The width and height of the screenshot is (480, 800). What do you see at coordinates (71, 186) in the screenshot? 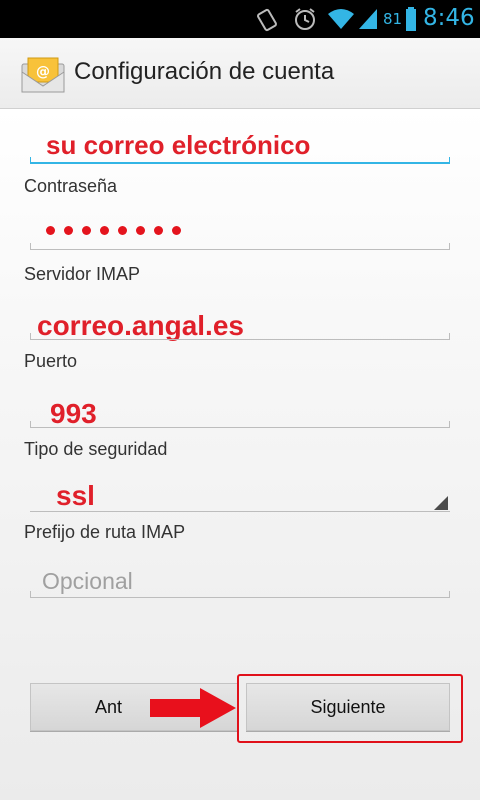
I see `password-label: Contraseña` at bounding box center [71, 186].